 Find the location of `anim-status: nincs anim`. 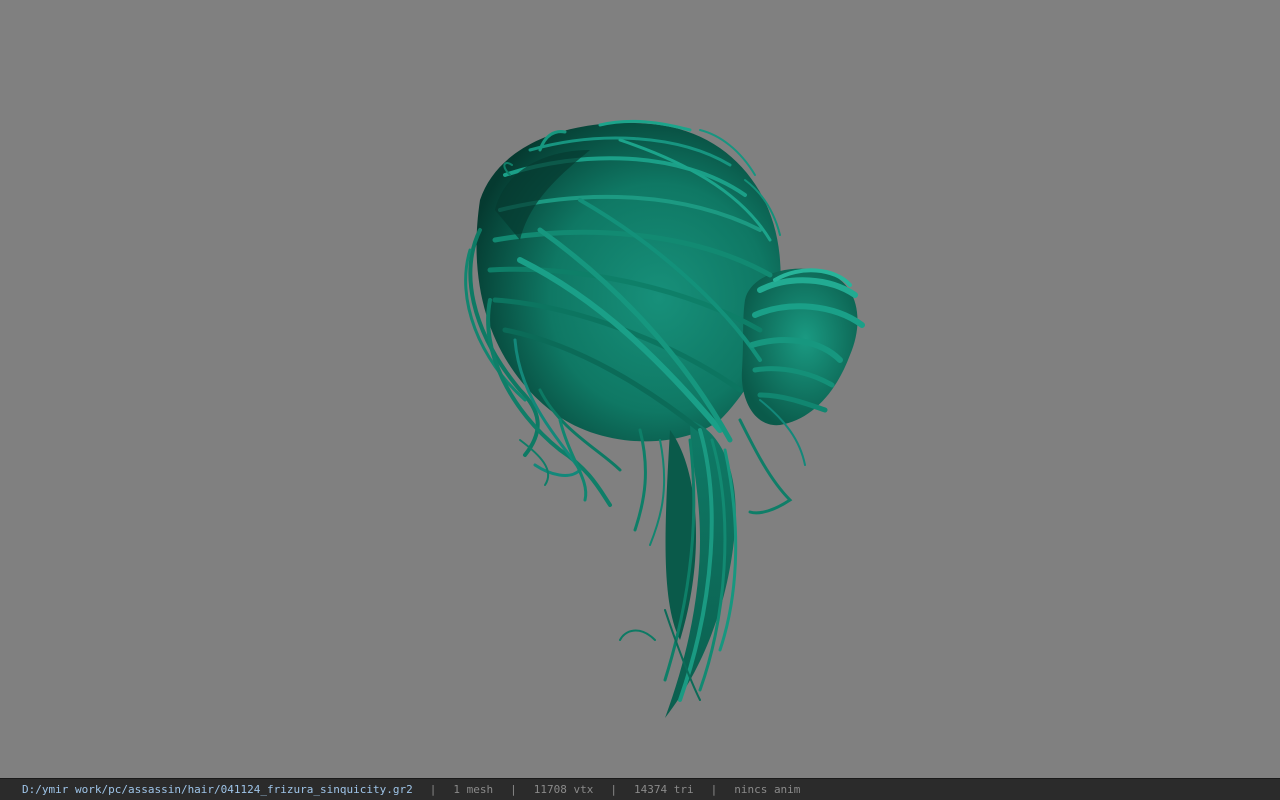

anim-status: nincs anim is located at coordinates (767, 789).